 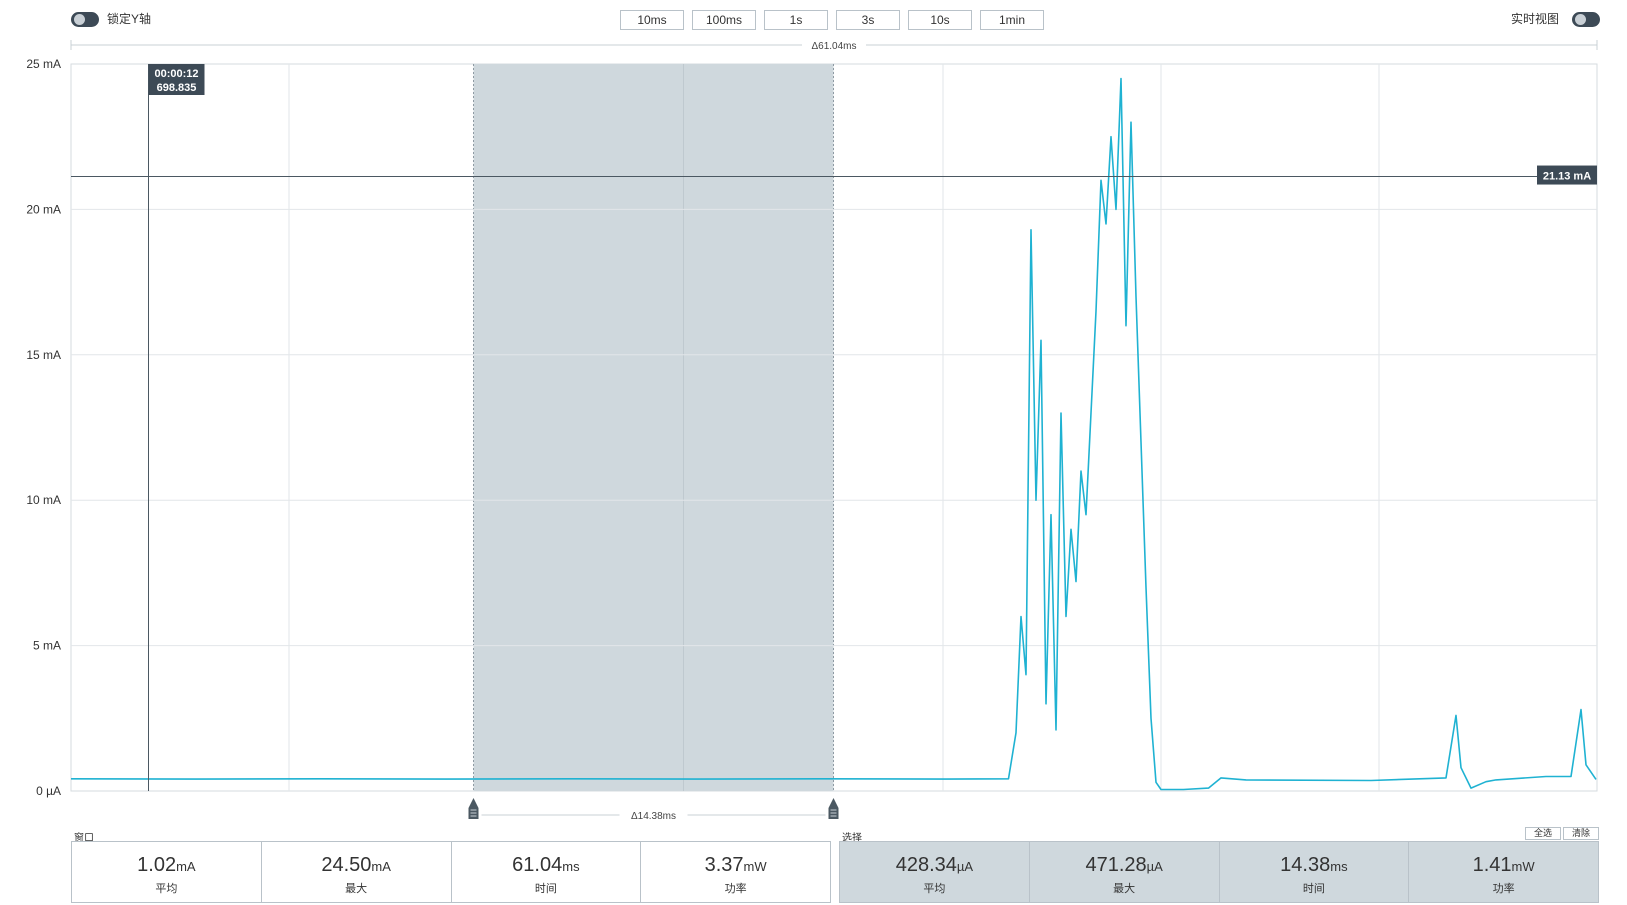 What do you see at coordinates (724, 20) in the screenshot?
I see `window-100ms-button: 100ms` at bounding box center [724, 20].